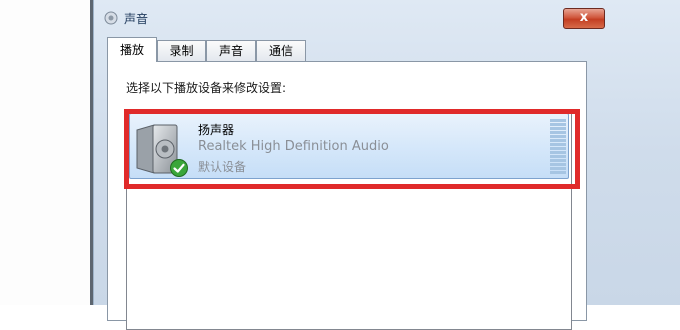  What do you see at coordinates (181, 50) in the screenshot?
I see `tab-recording: 录制` at bounding box center [181, 50].